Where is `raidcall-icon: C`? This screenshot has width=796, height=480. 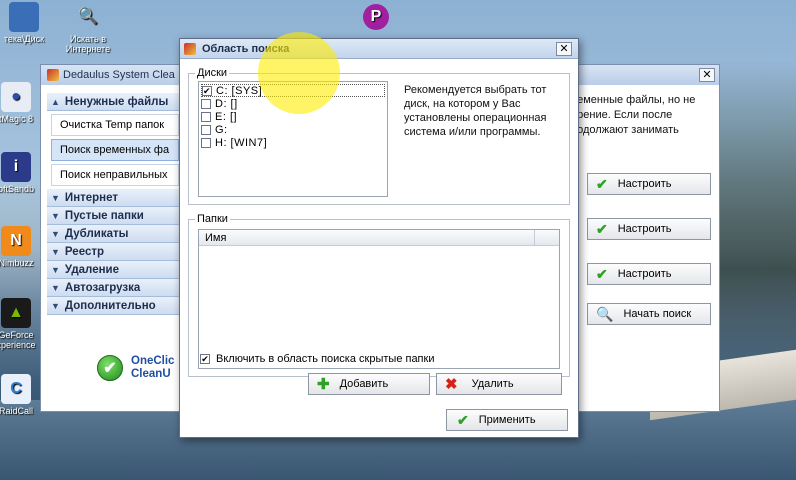
raidcall-icon: C is located at coordinates (16, 389).